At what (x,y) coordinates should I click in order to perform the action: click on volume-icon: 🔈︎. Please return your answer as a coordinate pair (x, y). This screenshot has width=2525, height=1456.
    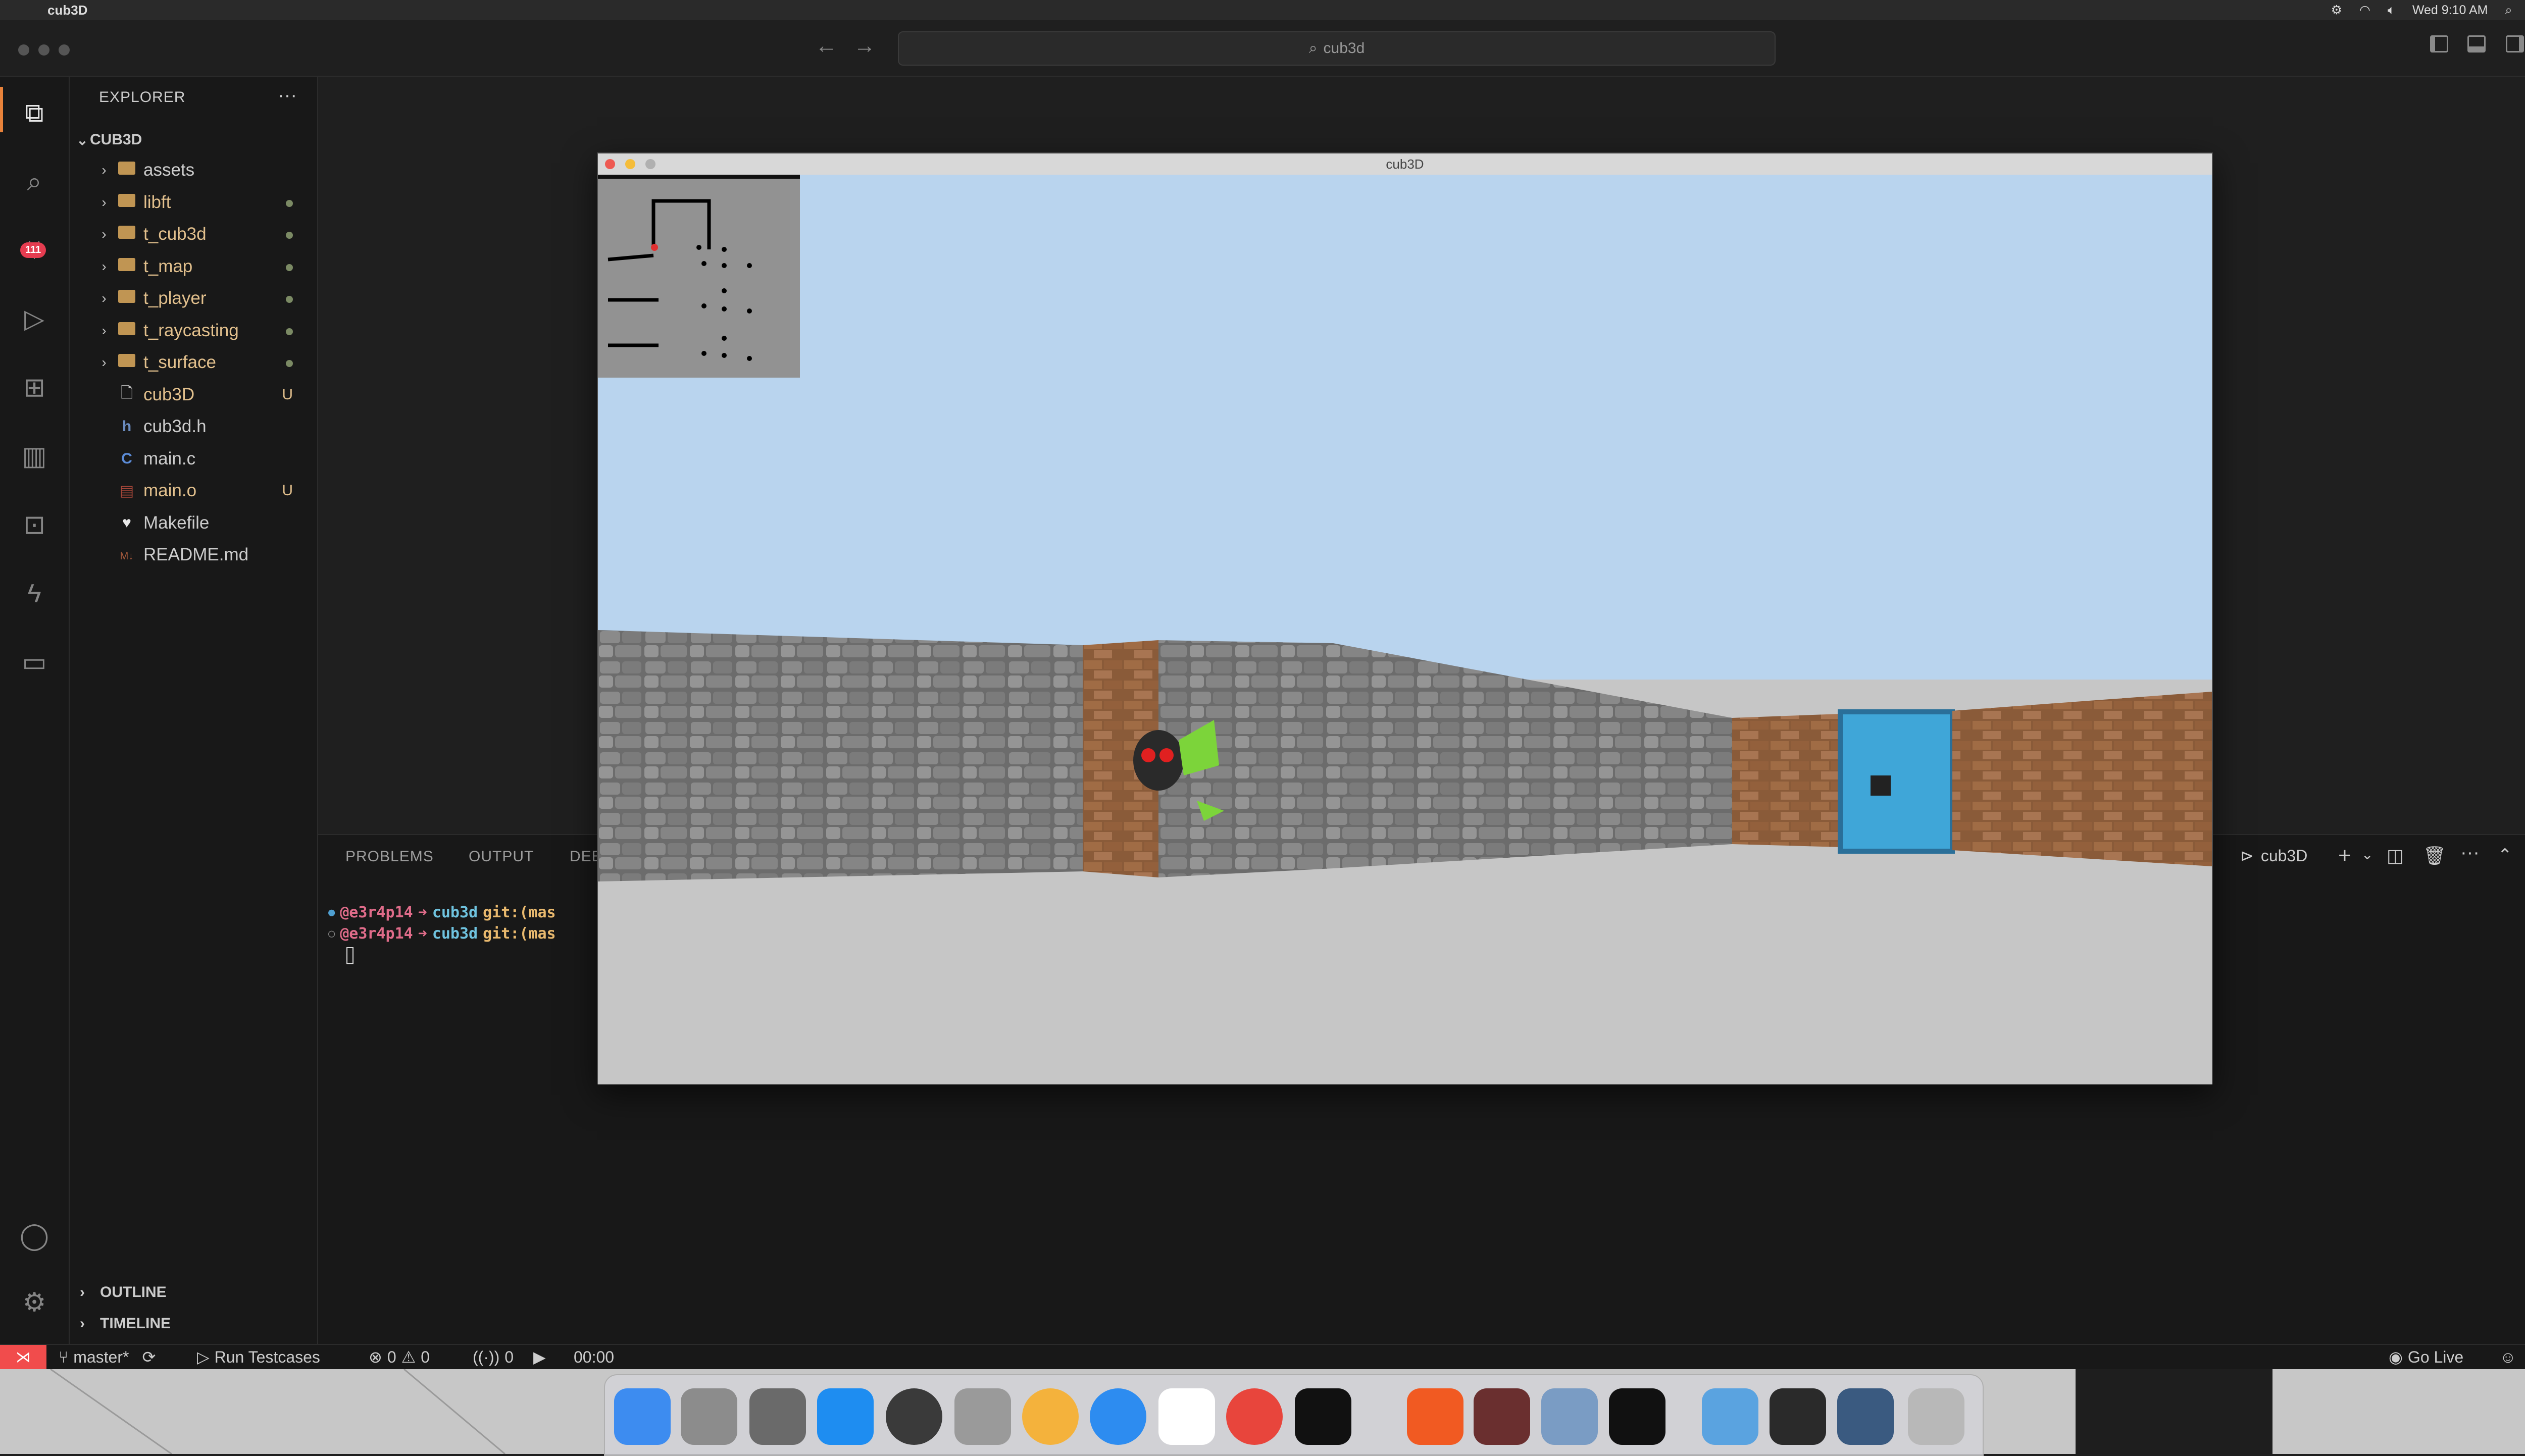
    Looking at the image, I should click on (2391, 10).